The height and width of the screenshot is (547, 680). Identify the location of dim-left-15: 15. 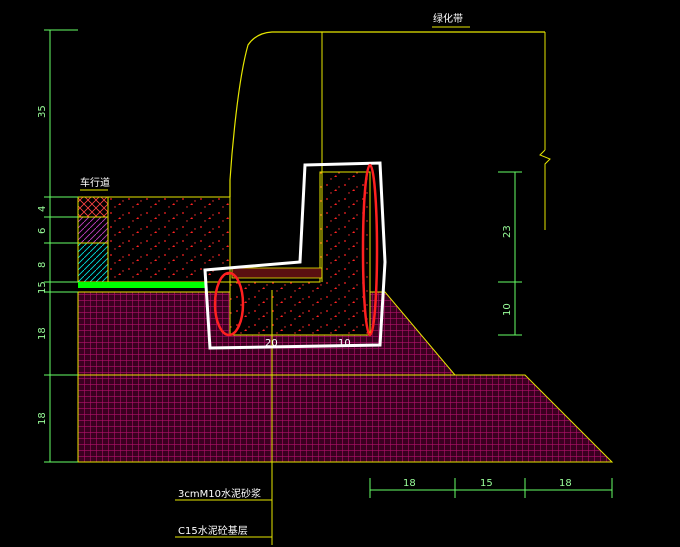
(42, 287).